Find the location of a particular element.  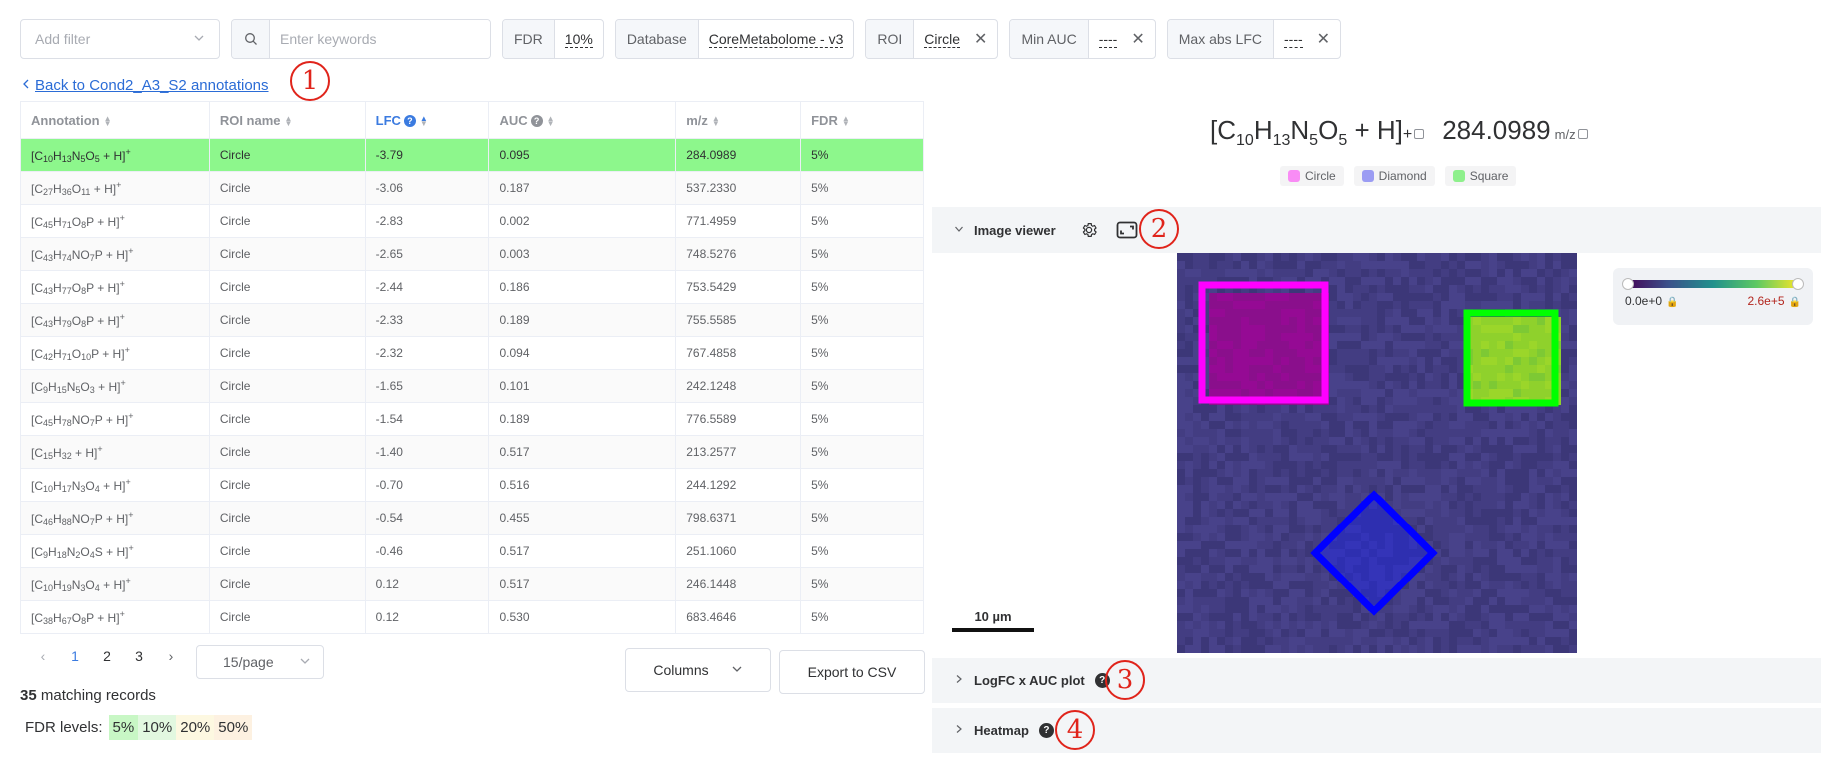

col-header-roi-name: ROI name ▲ ▼ is located at coordinates (287, 120).